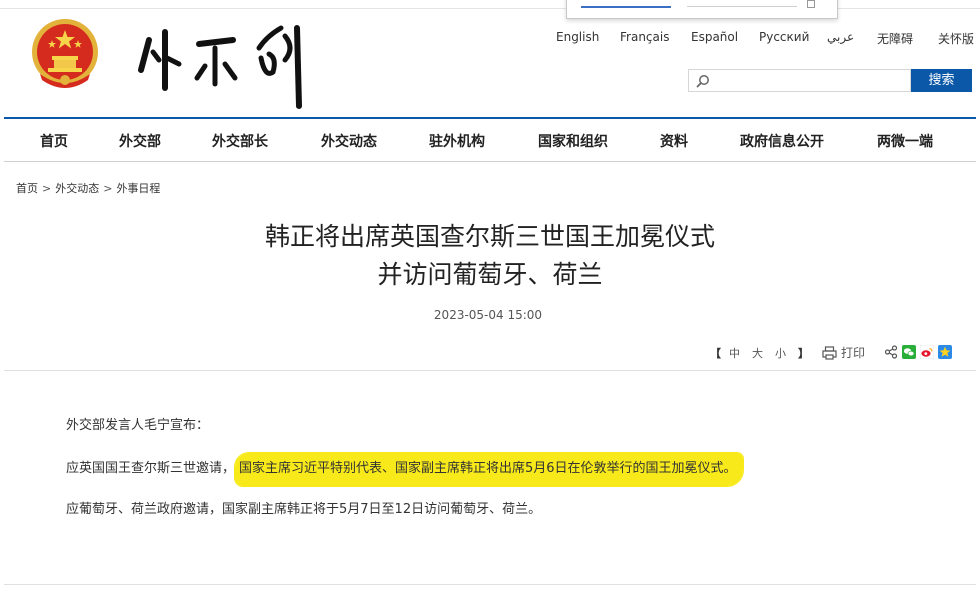 The image size is (980, 603). What do you see at coordinates (240, 141) in the screenshot?
I see `nav-item-minister: 外交部长` at bounding box center [240, 141].